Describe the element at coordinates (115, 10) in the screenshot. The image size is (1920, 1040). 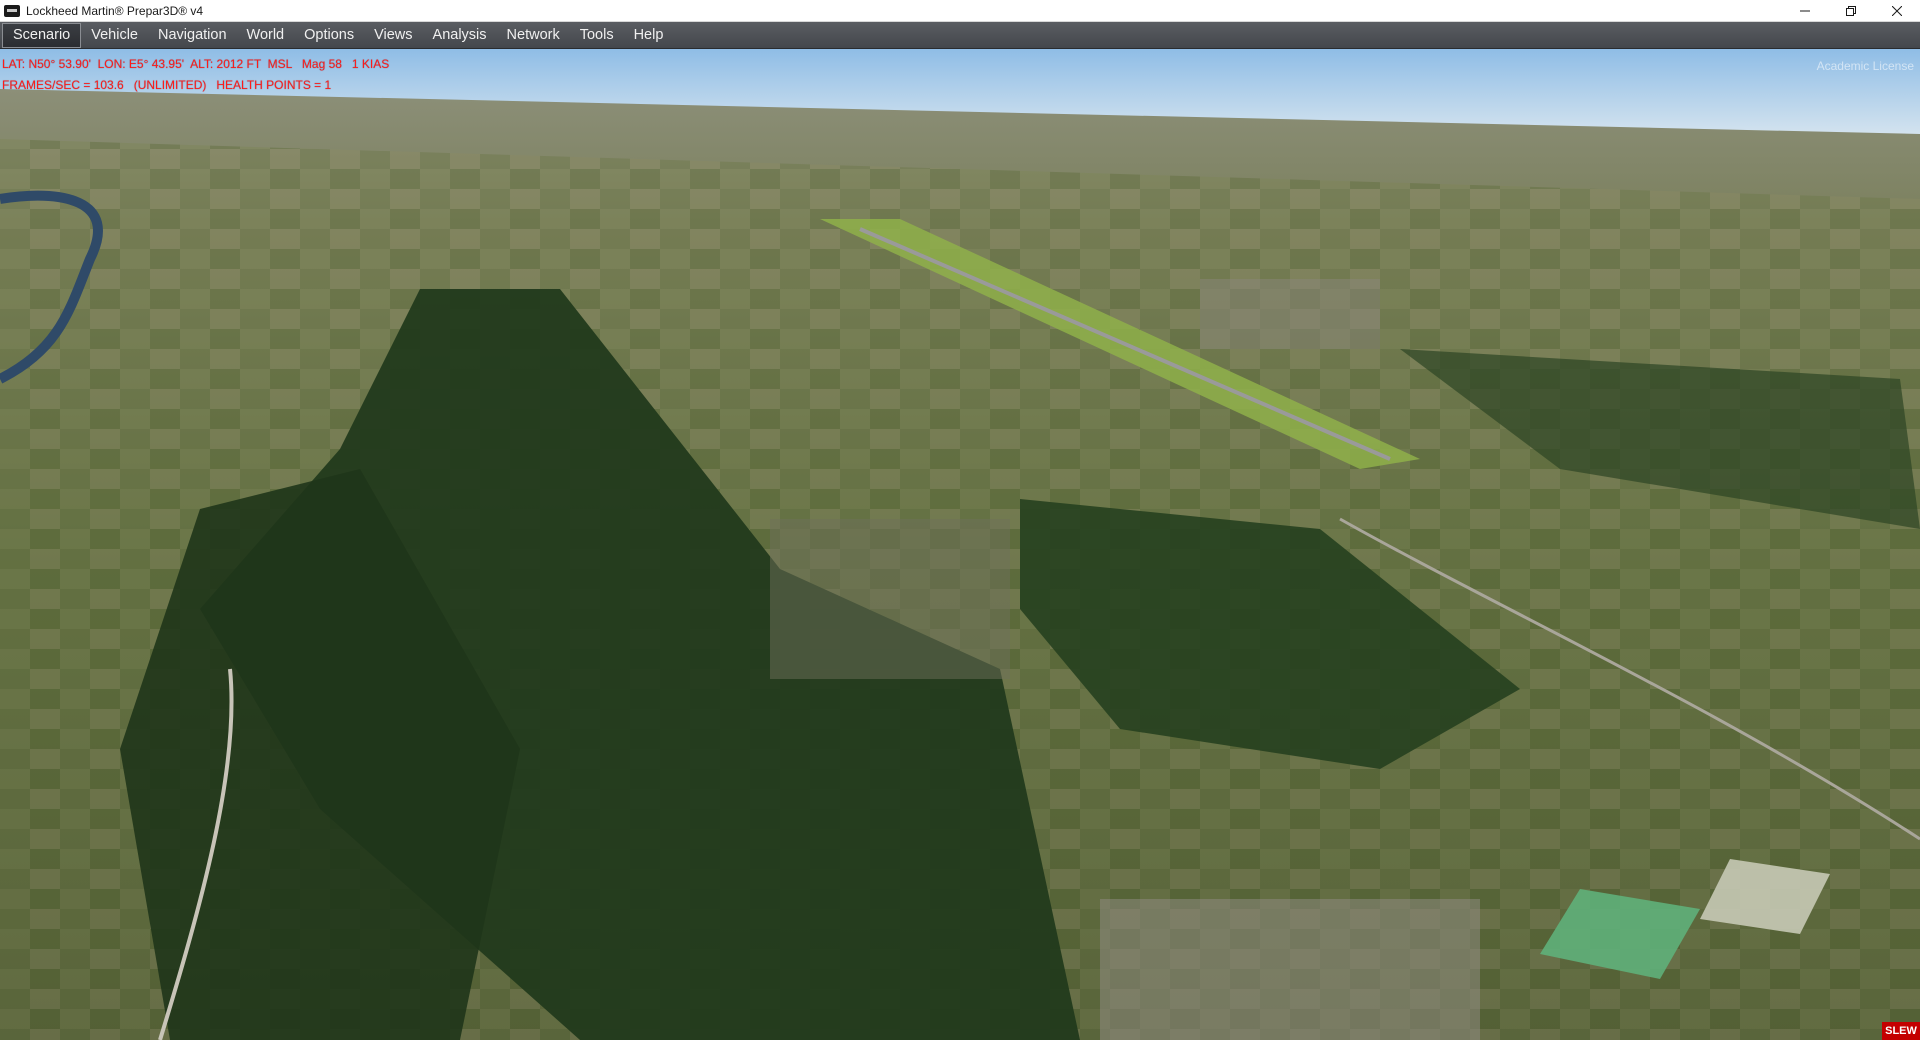
I see `window-title: Lockheed Martin® Prepar3D® v4` at that location.